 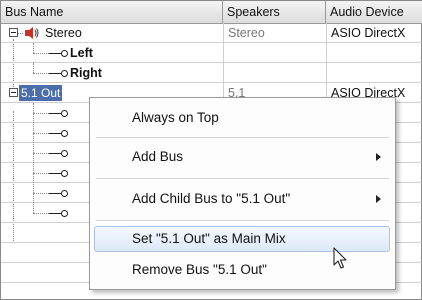 I want to click on menu-item-label: Always on Top, so click(x=175, y=117).